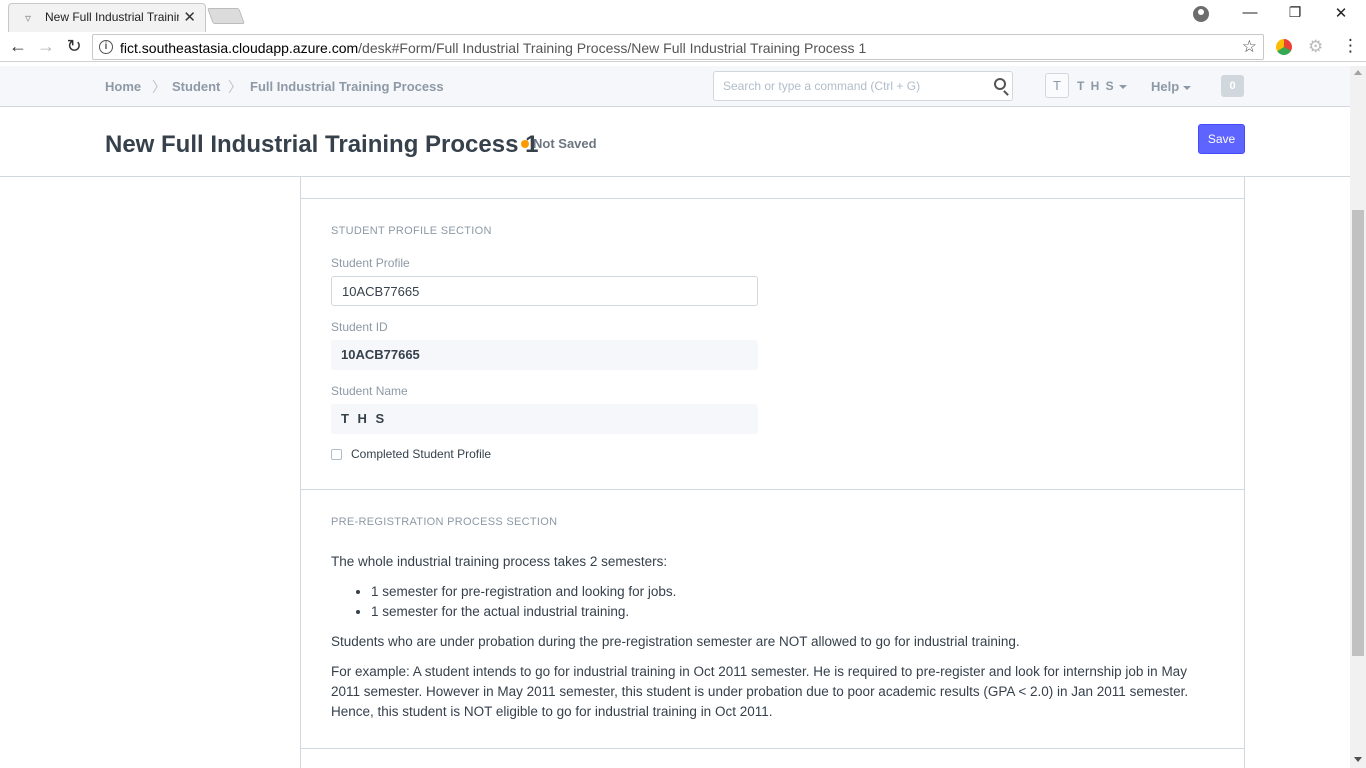 Image resolution: width=1366 pixels, height=768 pixels. I want to click on avatar: T, so click(1057, 85).